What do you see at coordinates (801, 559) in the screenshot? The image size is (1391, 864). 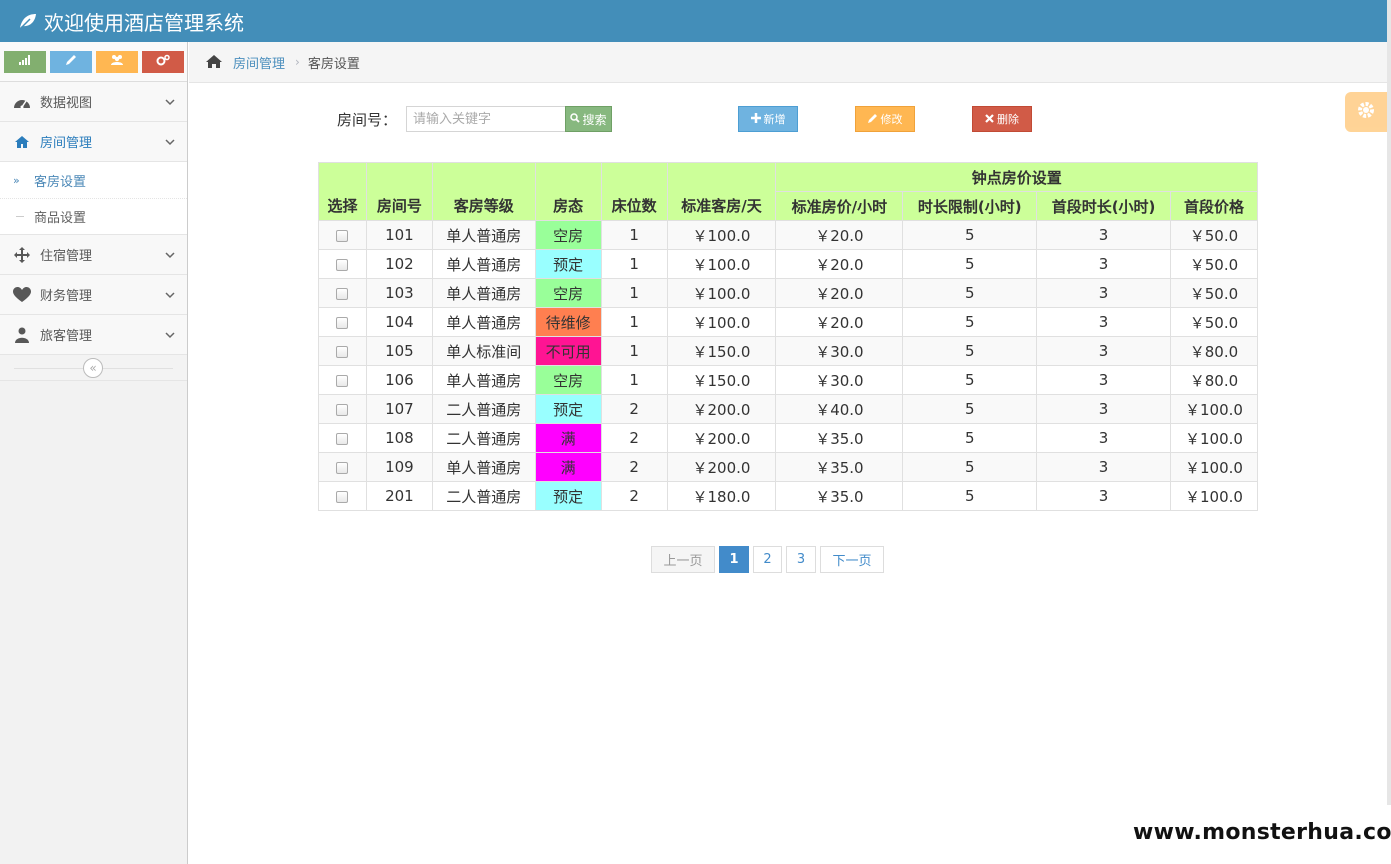 I see `pagination-page-3: 3` at bounding box center [801, 559].